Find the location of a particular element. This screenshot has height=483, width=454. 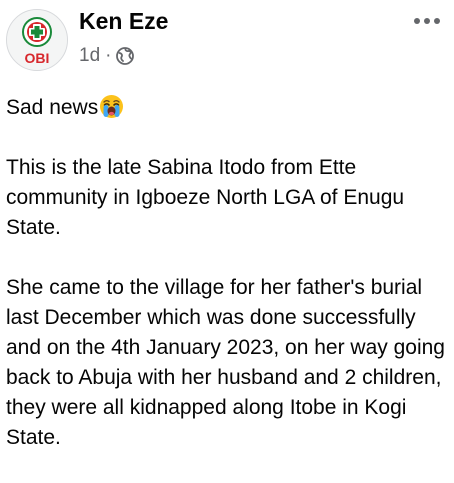

globe-icon is located at coordinates (125, 56).